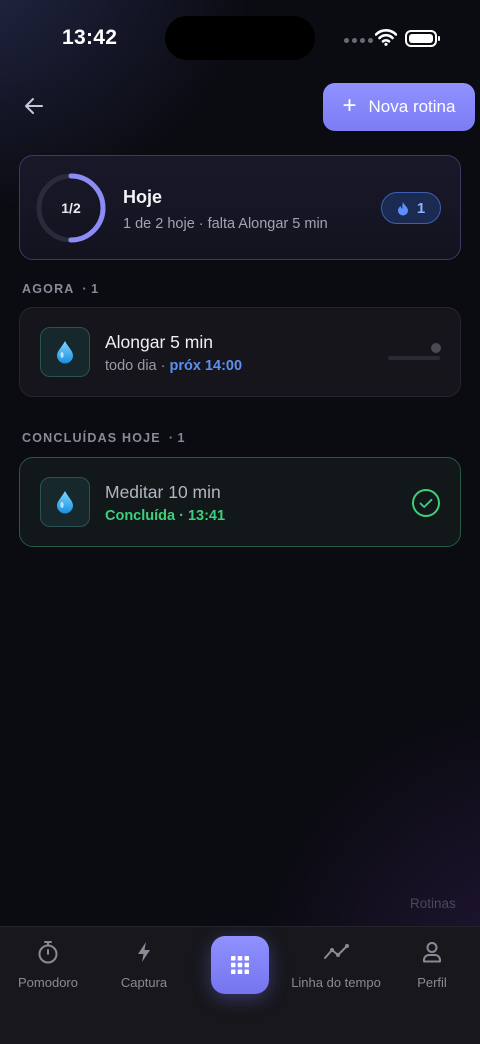  Describe the element at coordinates (336, 951) in the screenshot. I see `timeline-icon` at that location.